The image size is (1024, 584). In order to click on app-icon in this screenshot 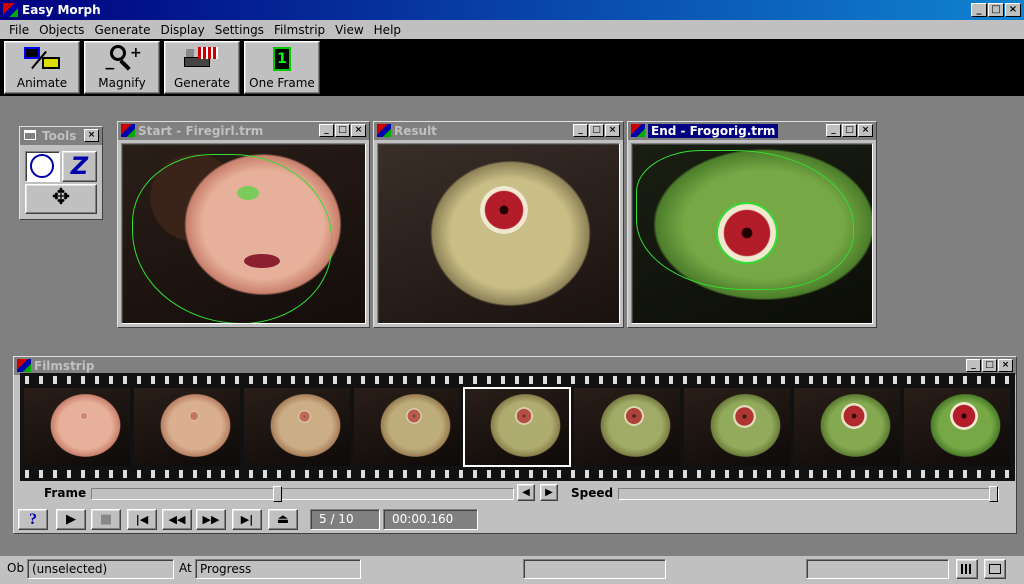, I will do `click(10, 10)`.